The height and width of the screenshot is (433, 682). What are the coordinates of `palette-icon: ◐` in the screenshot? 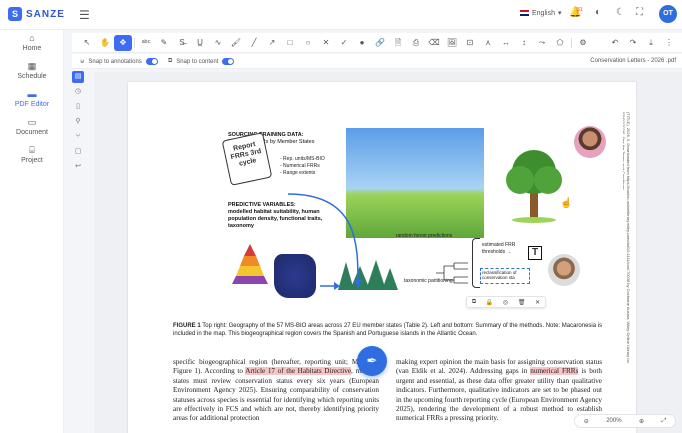 It's located at (598, 12).